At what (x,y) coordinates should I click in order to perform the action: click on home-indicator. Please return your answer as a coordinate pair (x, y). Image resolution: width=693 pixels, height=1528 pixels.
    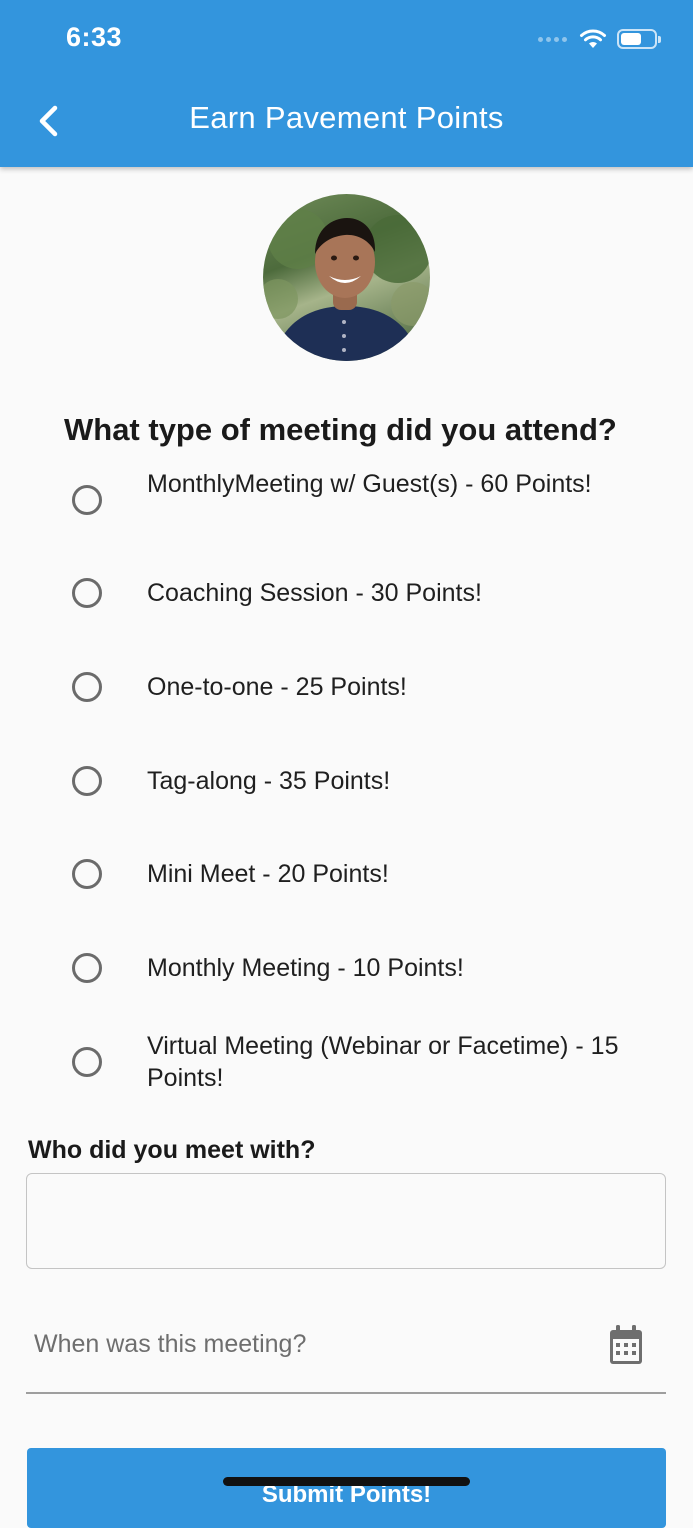
    Looking at the image, I should click on (346, 1481).